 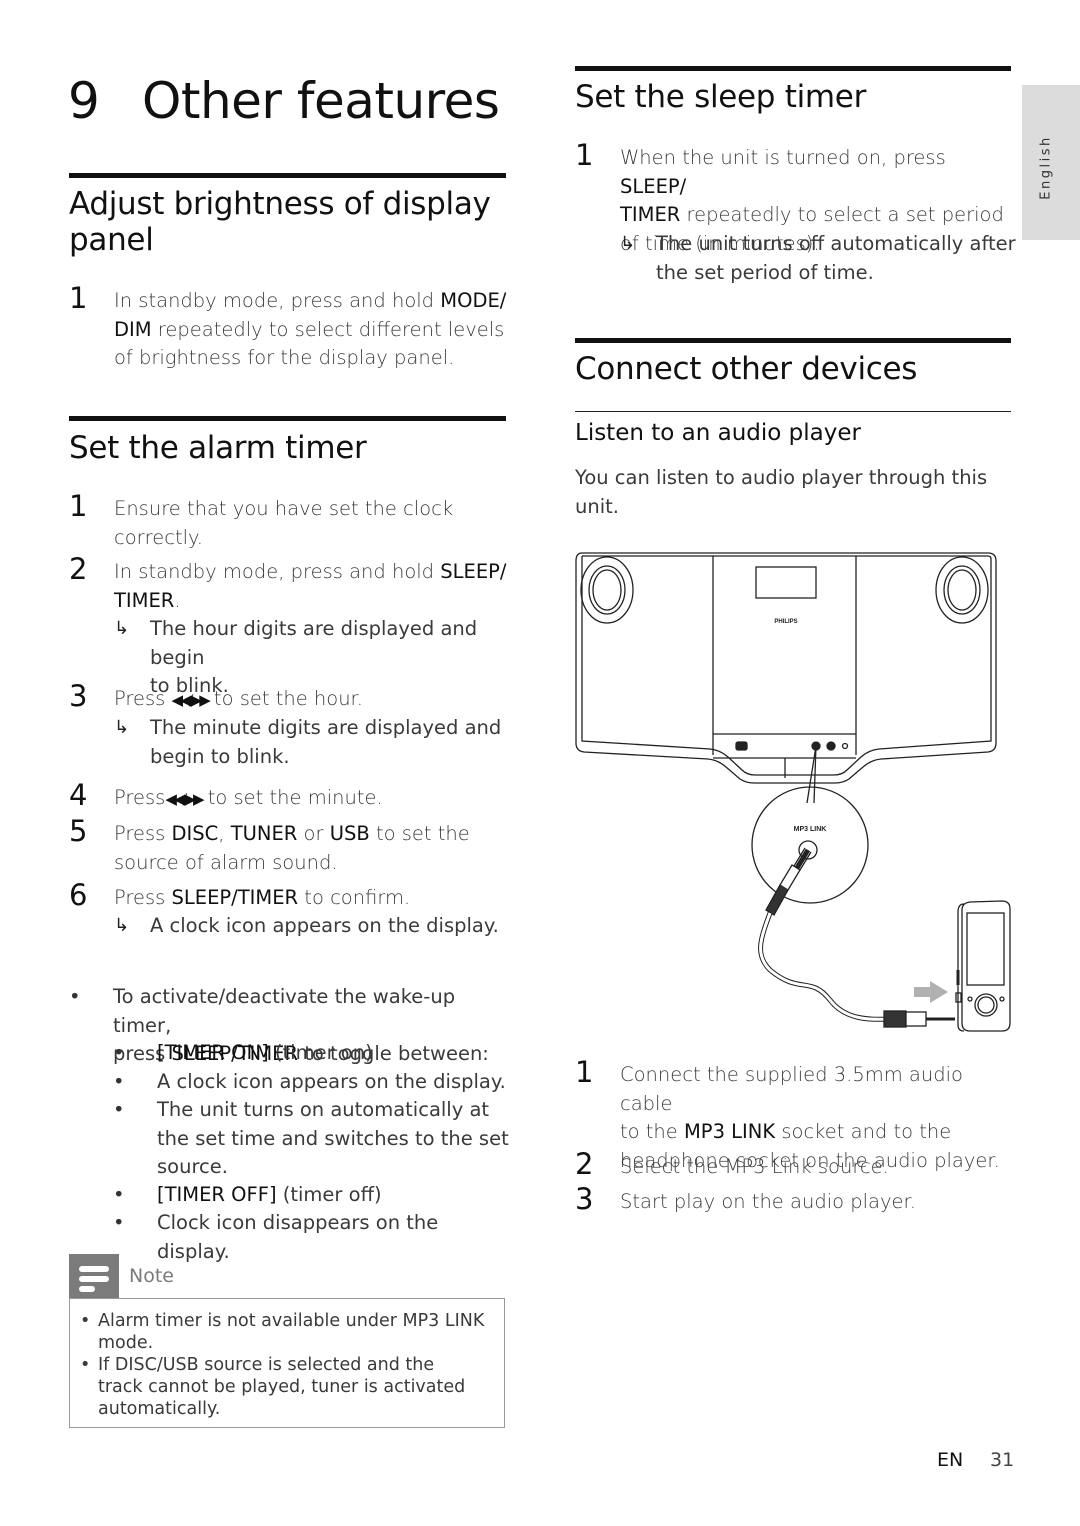 I want to click on page-number: 31, so click(x=1002, y=1460).